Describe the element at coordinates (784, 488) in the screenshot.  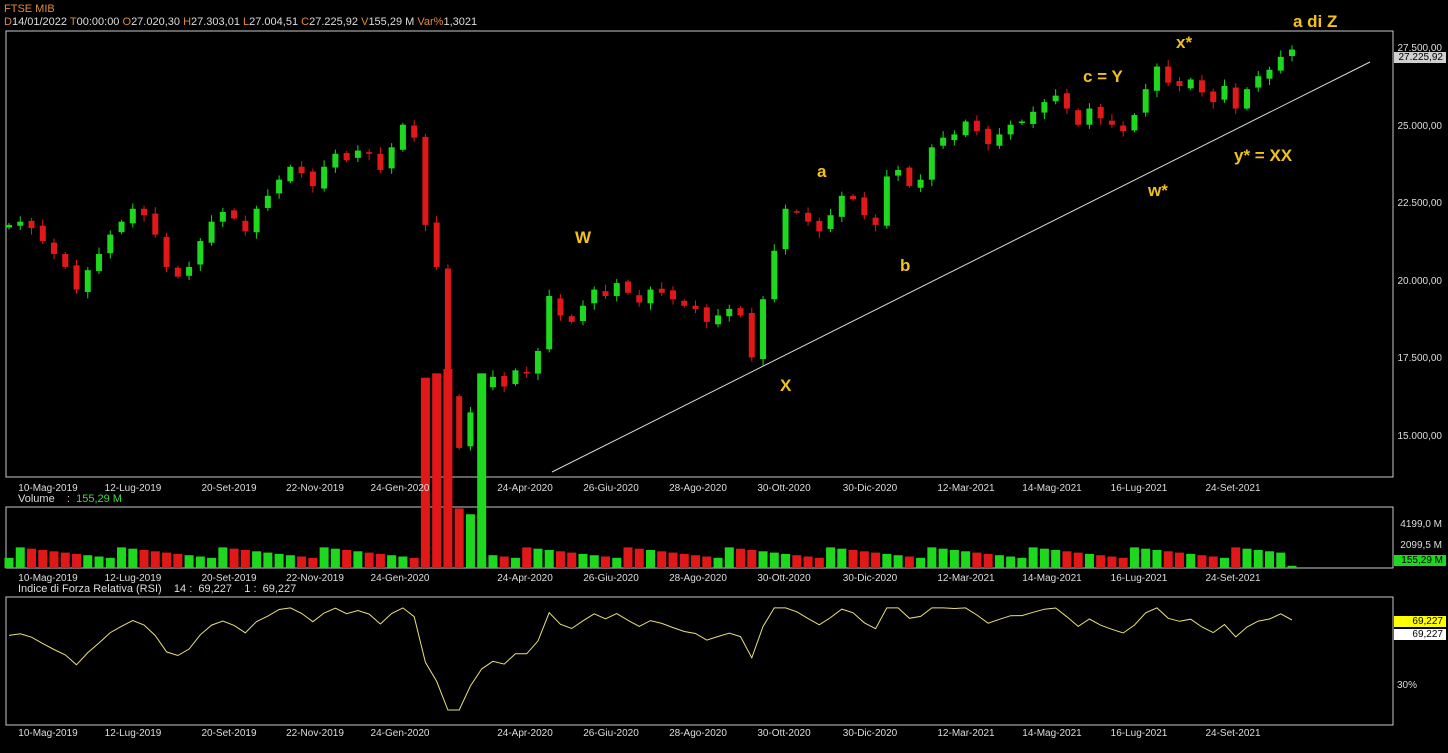
I see `x-tick-label: 30-Ott-2020` at that location.